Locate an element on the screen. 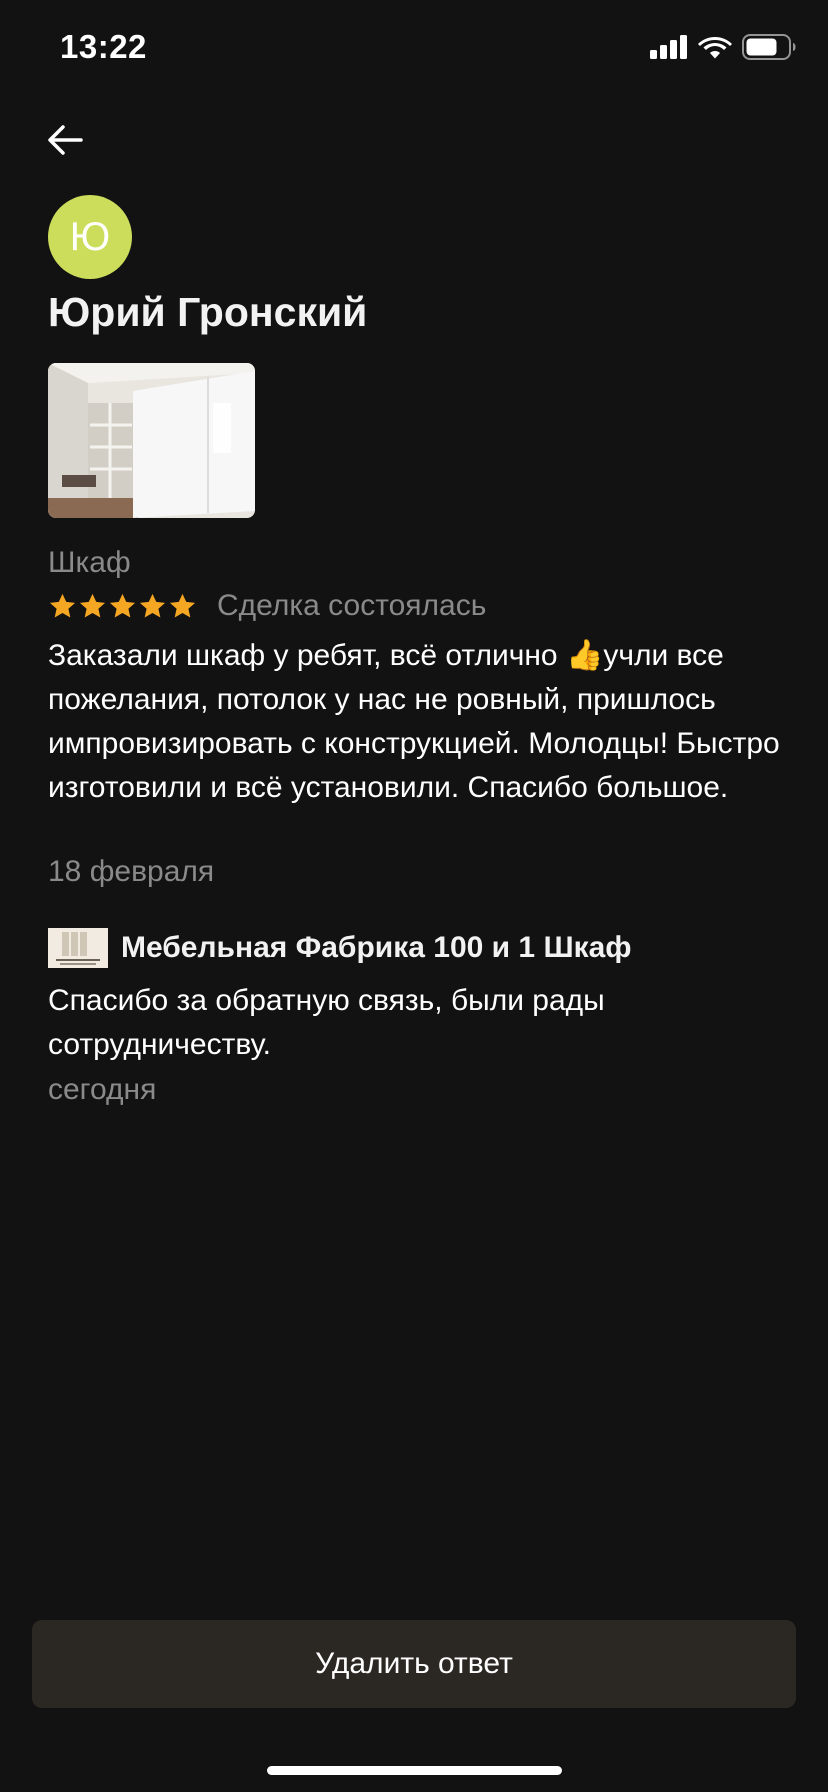  review-date: 18 февраля is located at coordinates (131, 871).